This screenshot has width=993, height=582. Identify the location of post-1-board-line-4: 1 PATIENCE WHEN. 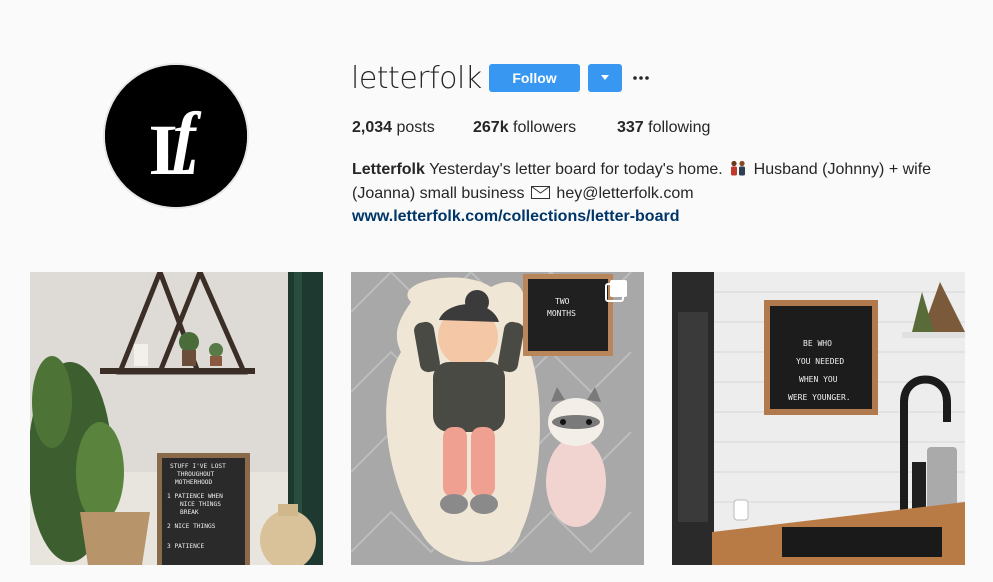
(195, 496).